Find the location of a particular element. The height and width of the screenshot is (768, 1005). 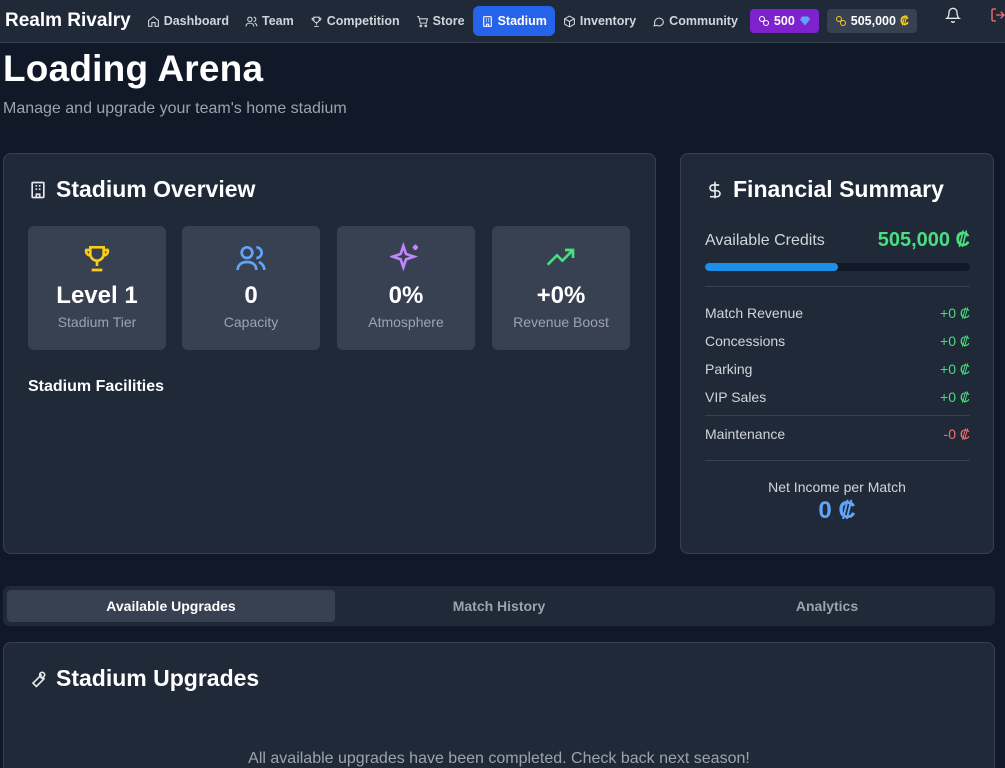

financial-summary-title-text: Financial Summary is located at coordinates (838, 189).